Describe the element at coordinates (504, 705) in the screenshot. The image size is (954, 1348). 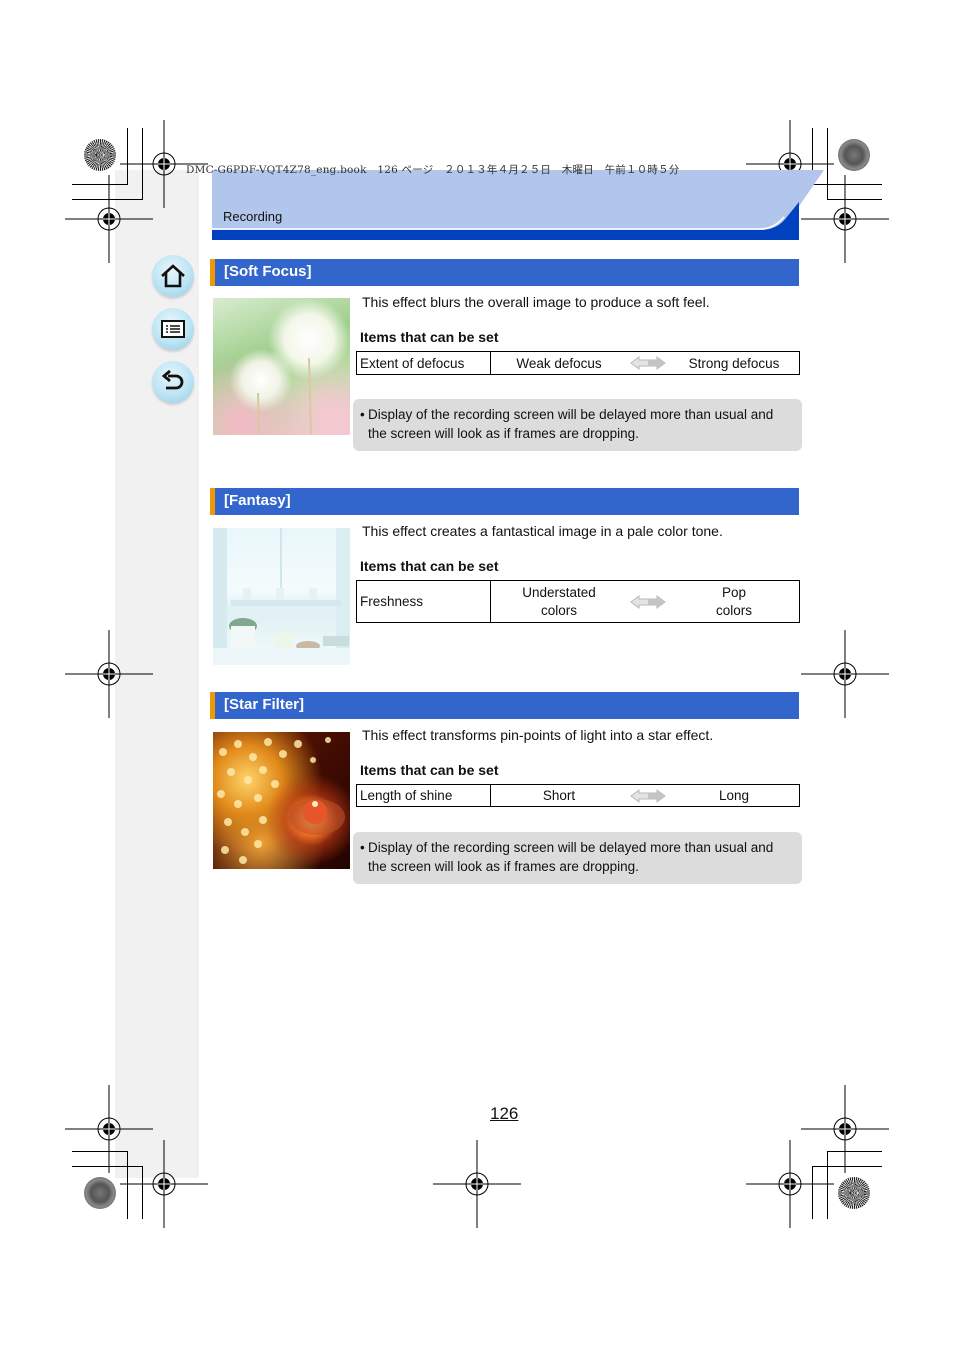
I see `section-header-star-filter: [Star Filter]` at that location.